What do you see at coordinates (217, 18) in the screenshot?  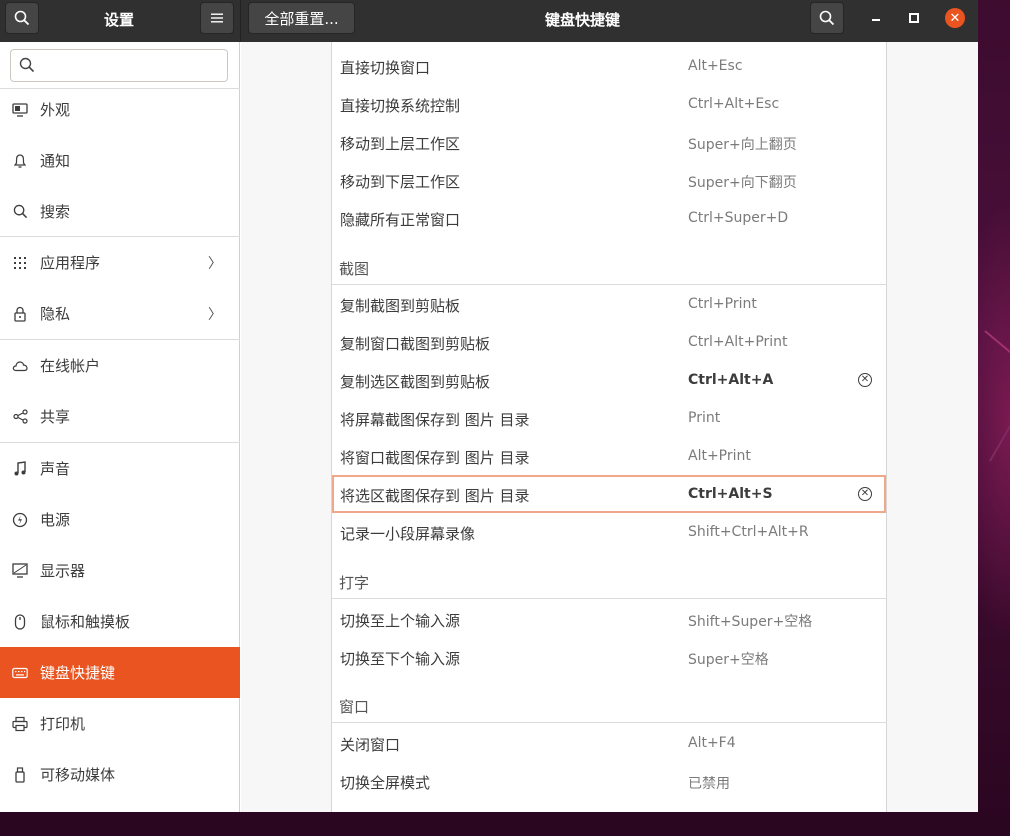 I see `primary-menu-button` at bounding box center [217, 18].